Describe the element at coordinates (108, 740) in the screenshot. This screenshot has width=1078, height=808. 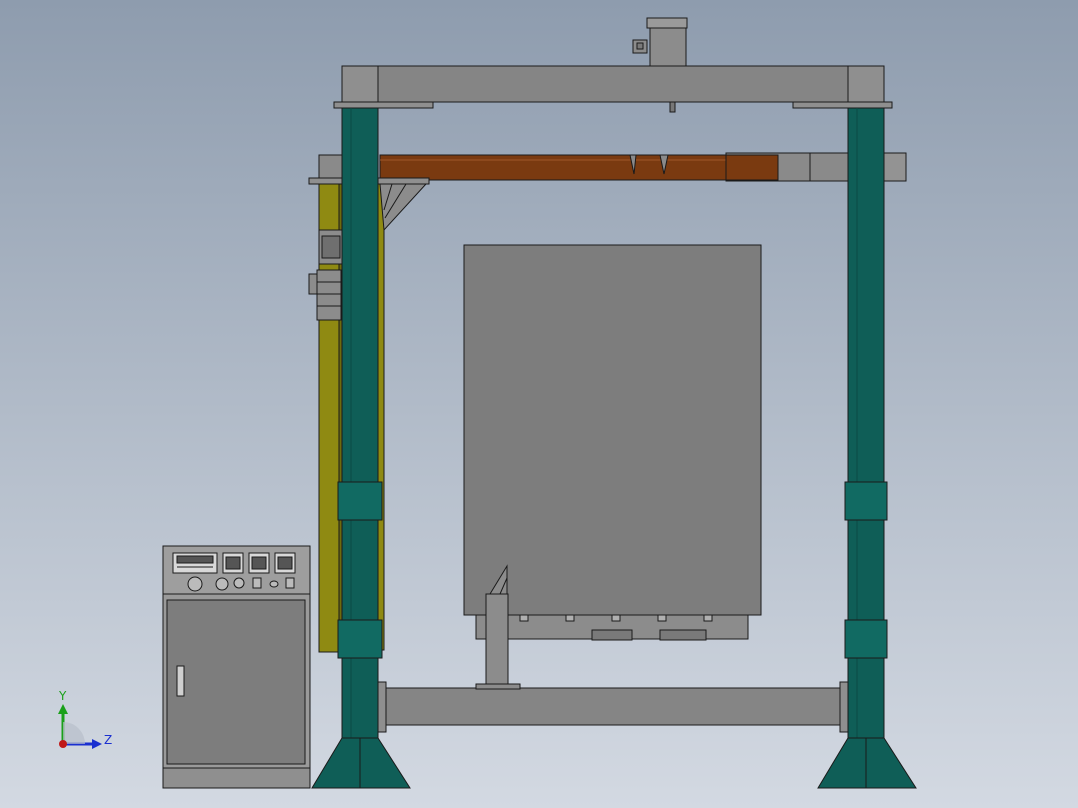
I see `z-axis-label: Z` at that location.